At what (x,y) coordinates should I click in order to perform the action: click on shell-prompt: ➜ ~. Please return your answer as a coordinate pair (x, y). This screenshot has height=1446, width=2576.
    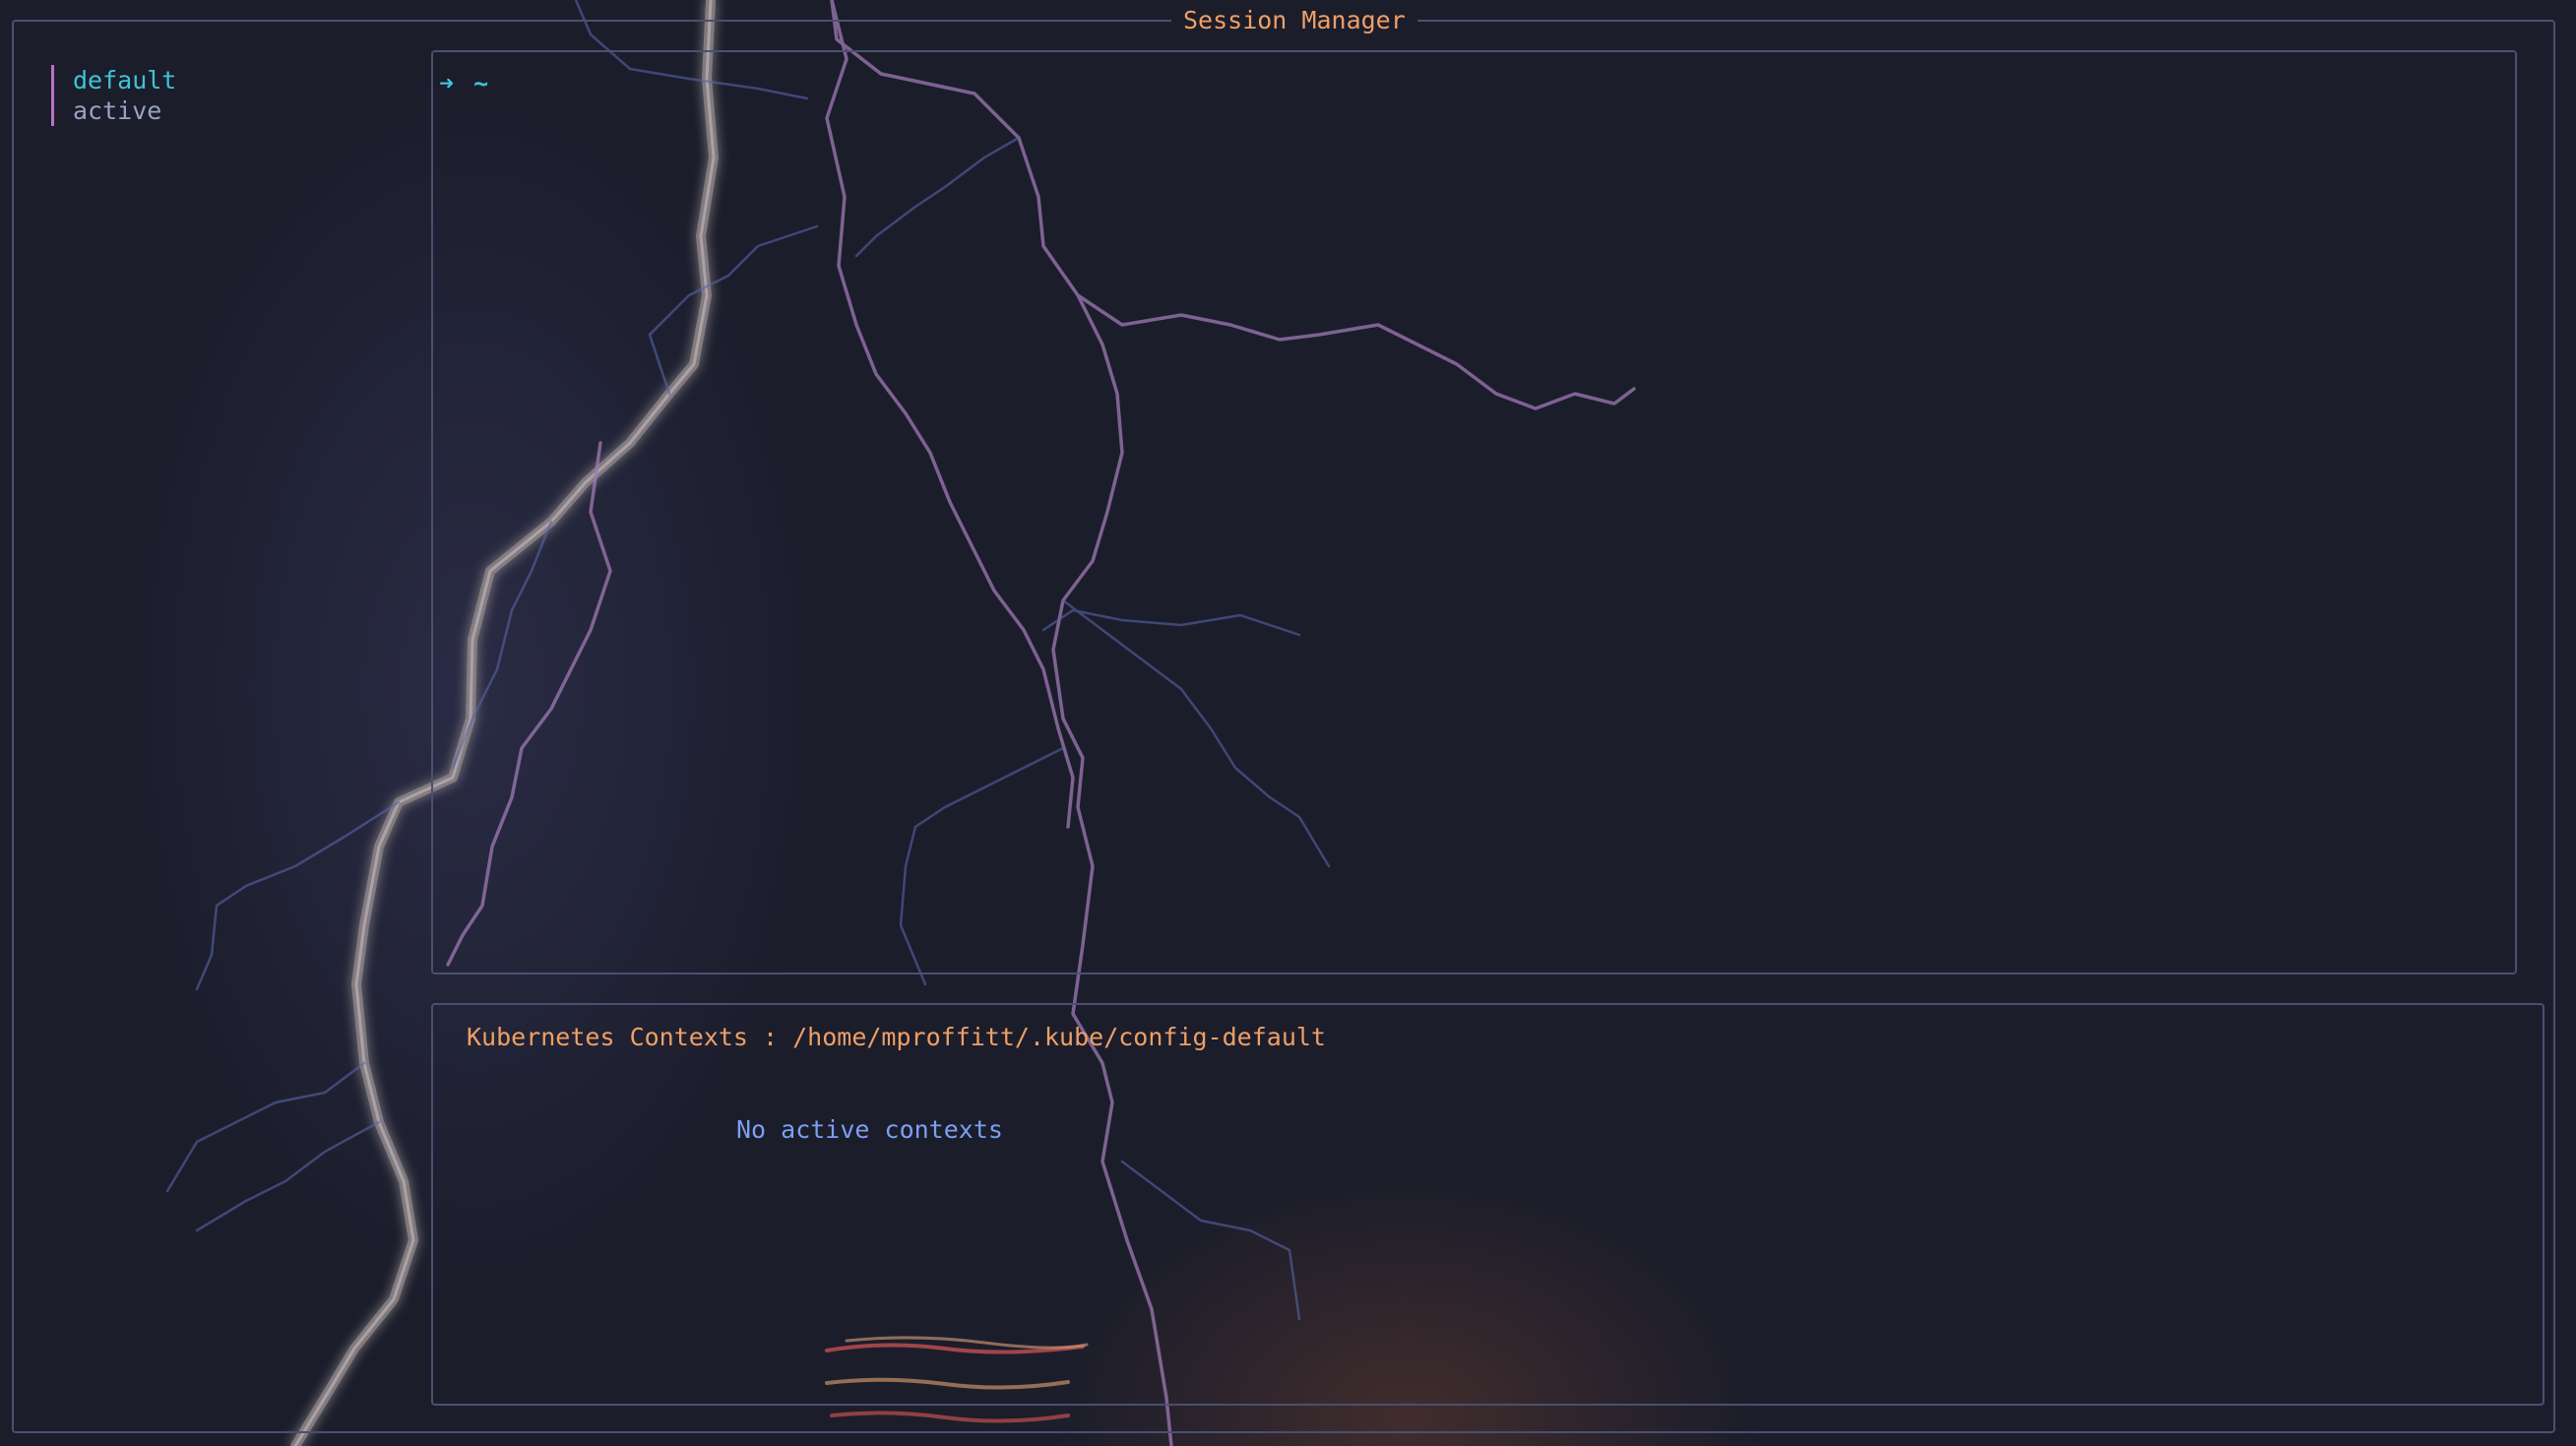
    Looking at the image, I should click on (463, 83).